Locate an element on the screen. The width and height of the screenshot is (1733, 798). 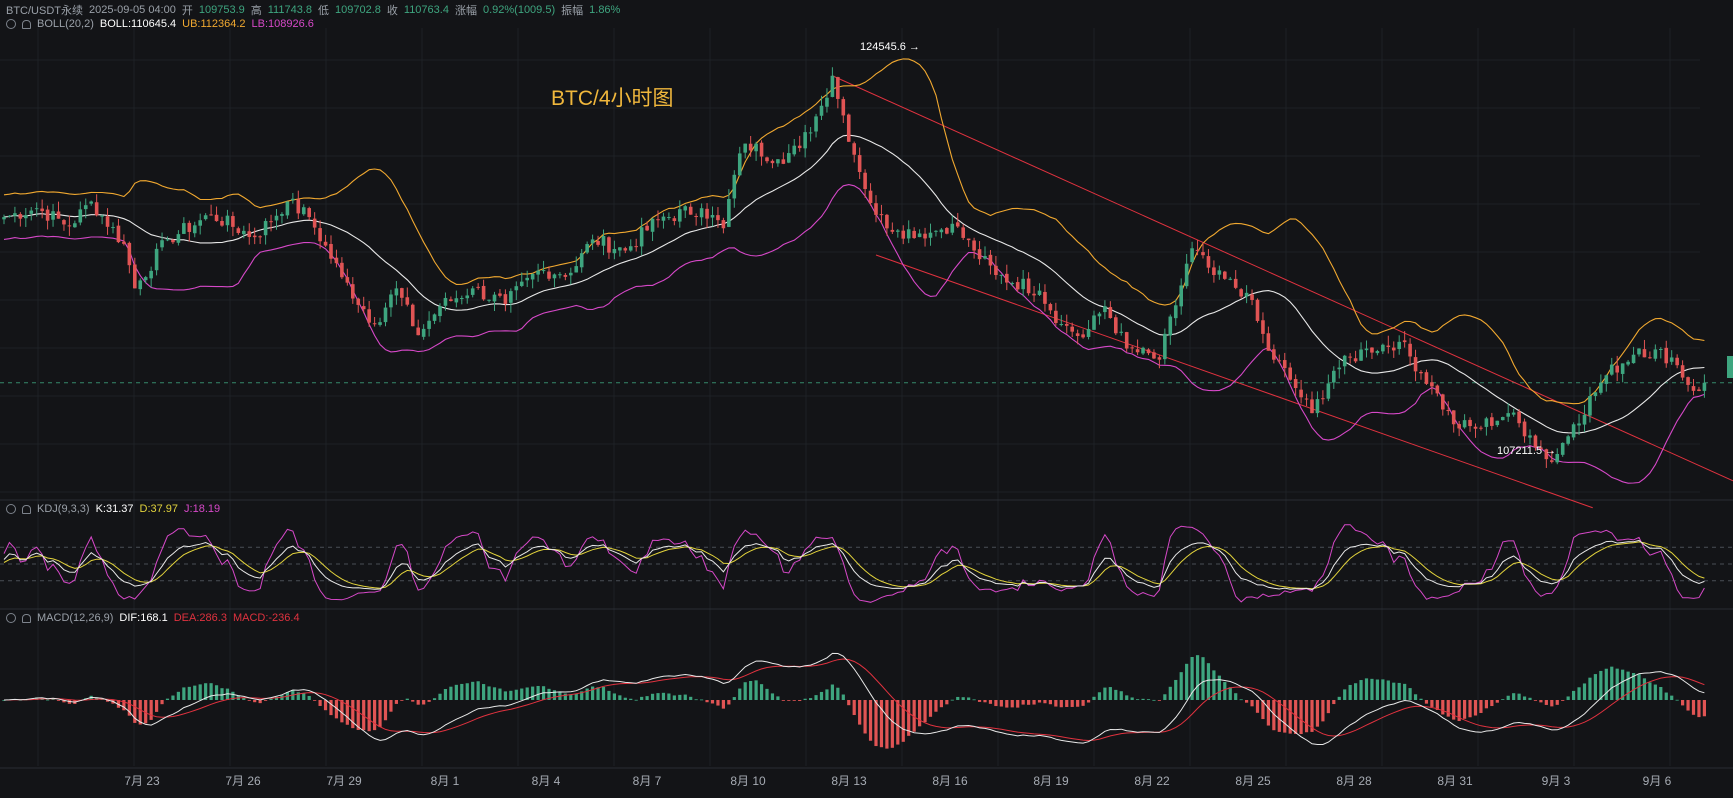
high-value: 111743.8 is located at coordinates (289, 10).